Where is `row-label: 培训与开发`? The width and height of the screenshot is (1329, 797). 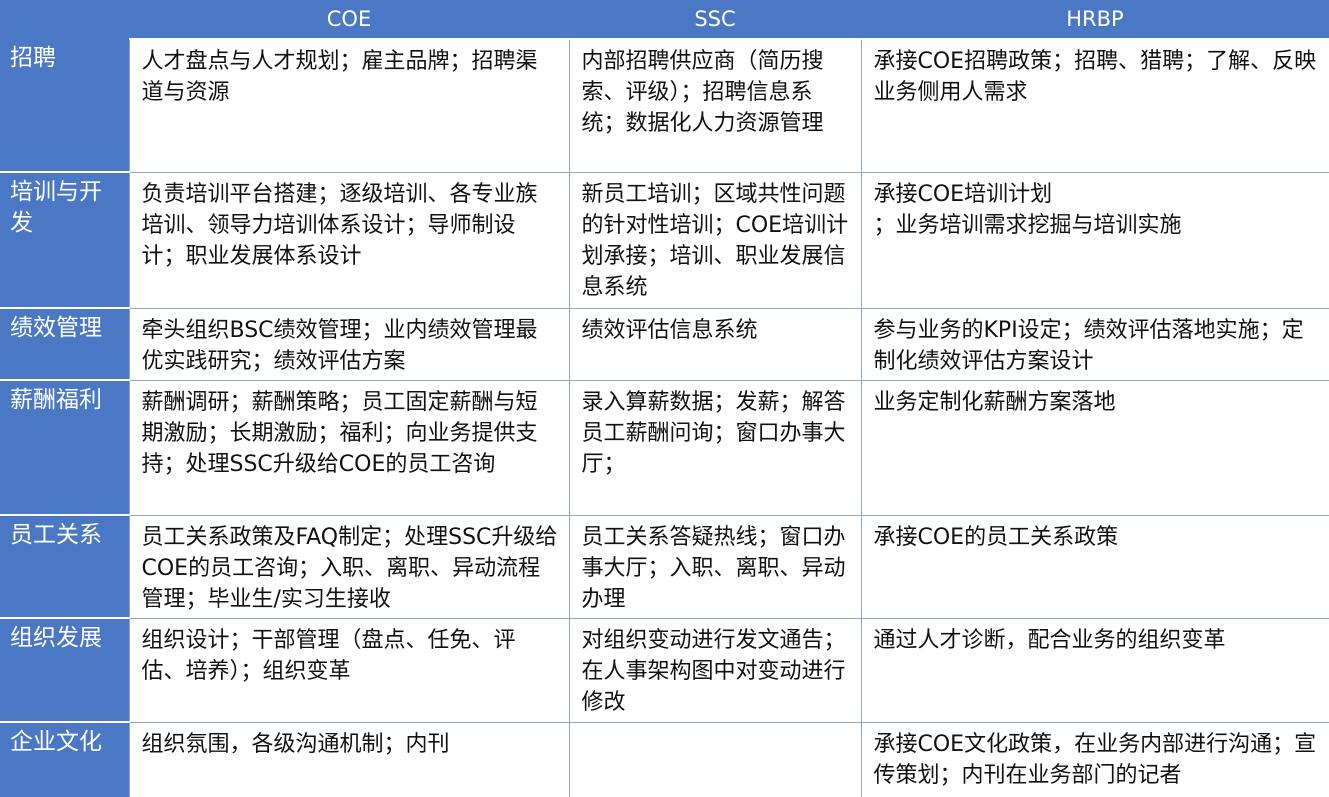
row-label: 培训与开发 is located at coordinates (64, 240).